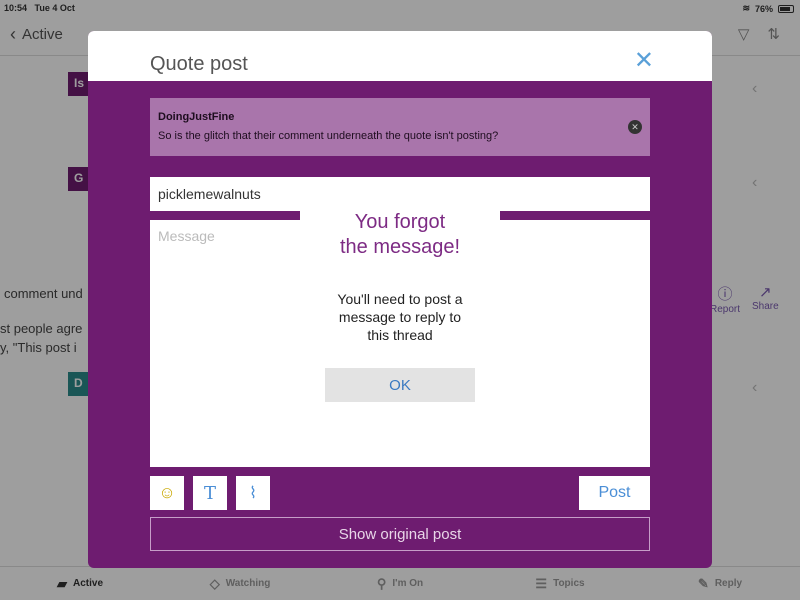 This screenshot has height=600, width=800. I want to click on quote-author: DoingJustFine, so click(196, 117).